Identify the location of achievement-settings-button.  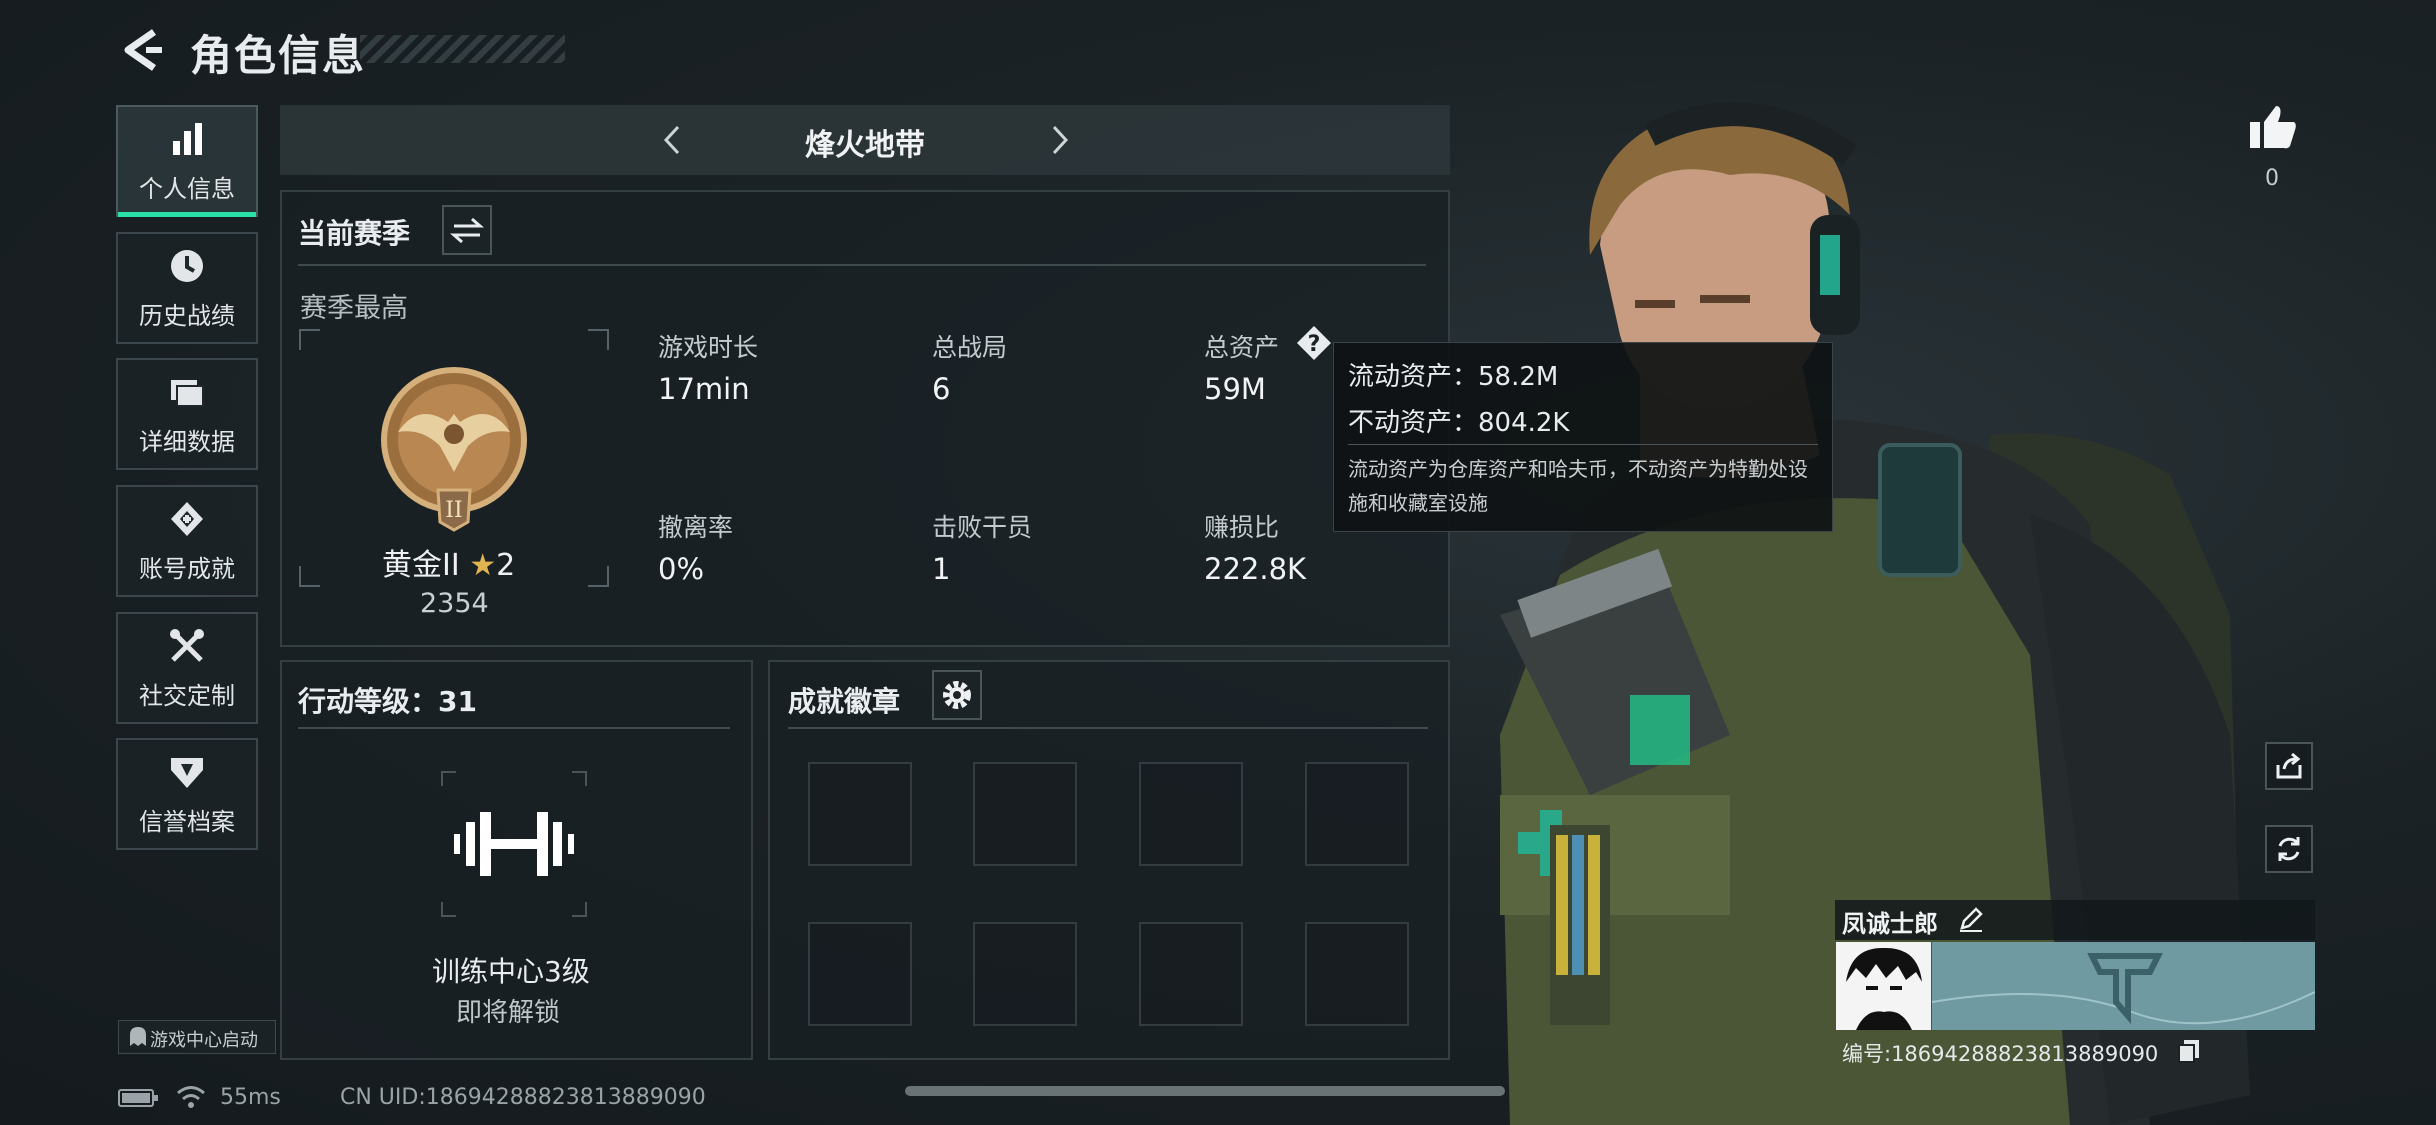
(957, 695).